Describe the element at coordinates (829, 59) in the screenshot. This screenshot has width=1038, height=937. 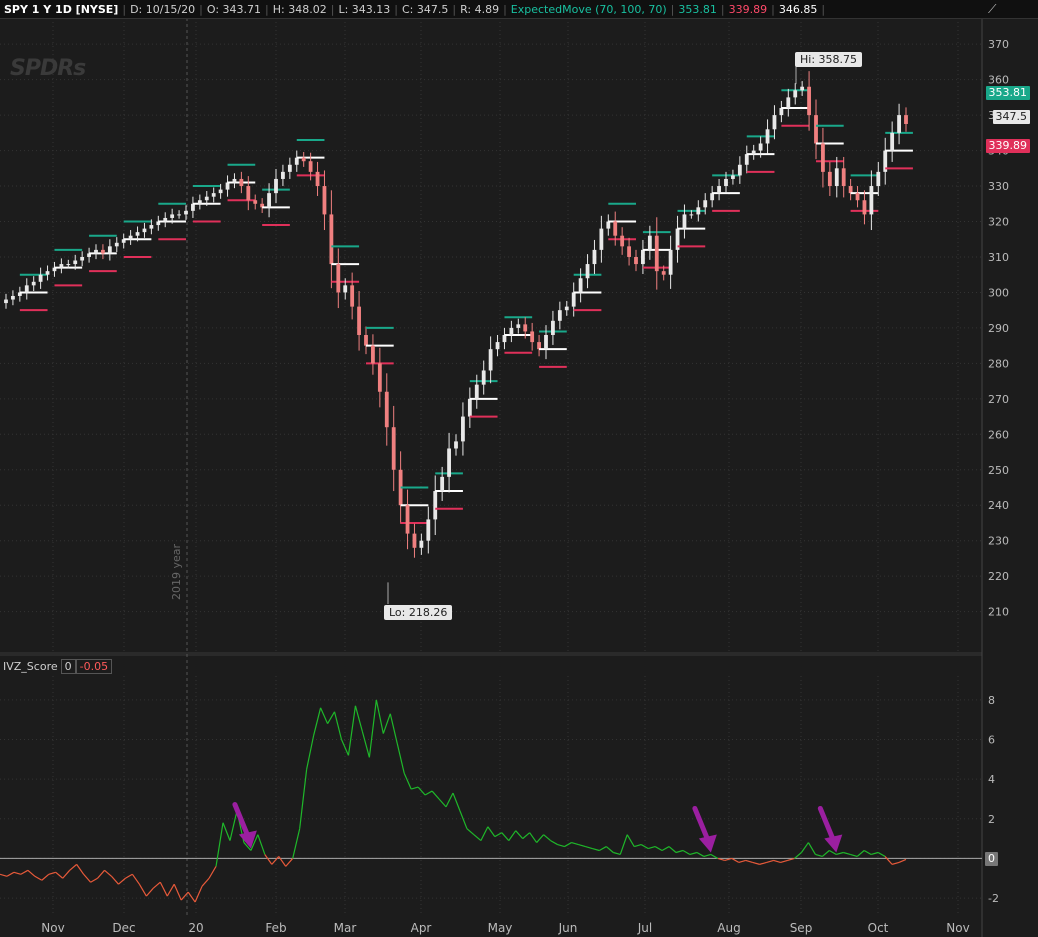
I see `high-callout: Hi: 358.75` at that location.